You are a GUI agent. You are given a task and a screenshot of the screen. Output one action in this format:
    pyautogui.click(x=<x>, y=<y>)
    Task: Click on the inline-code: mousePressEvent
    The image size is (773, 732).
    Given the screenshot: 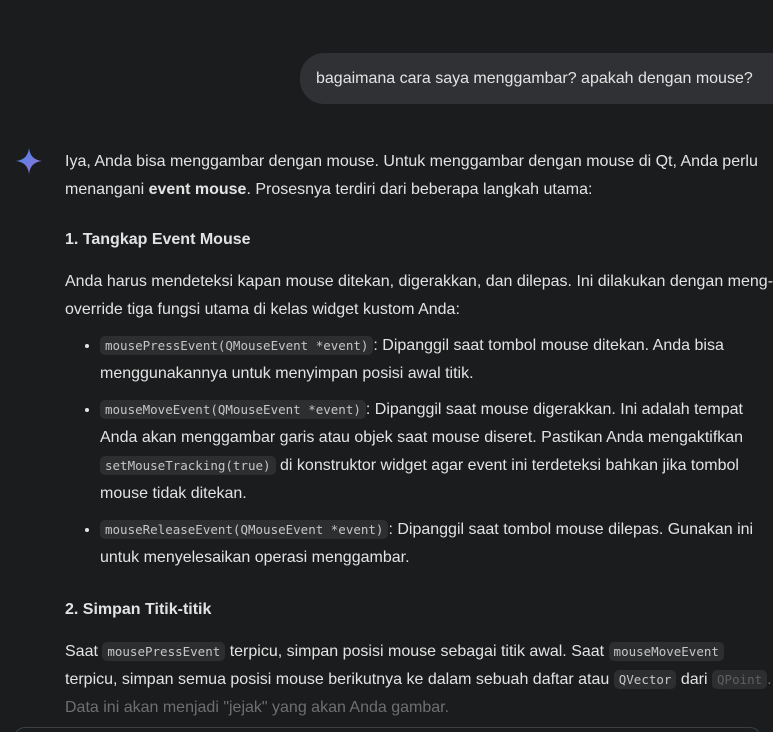 What is the action you would take?
    pyautogui.click(x=164, y=651)
    